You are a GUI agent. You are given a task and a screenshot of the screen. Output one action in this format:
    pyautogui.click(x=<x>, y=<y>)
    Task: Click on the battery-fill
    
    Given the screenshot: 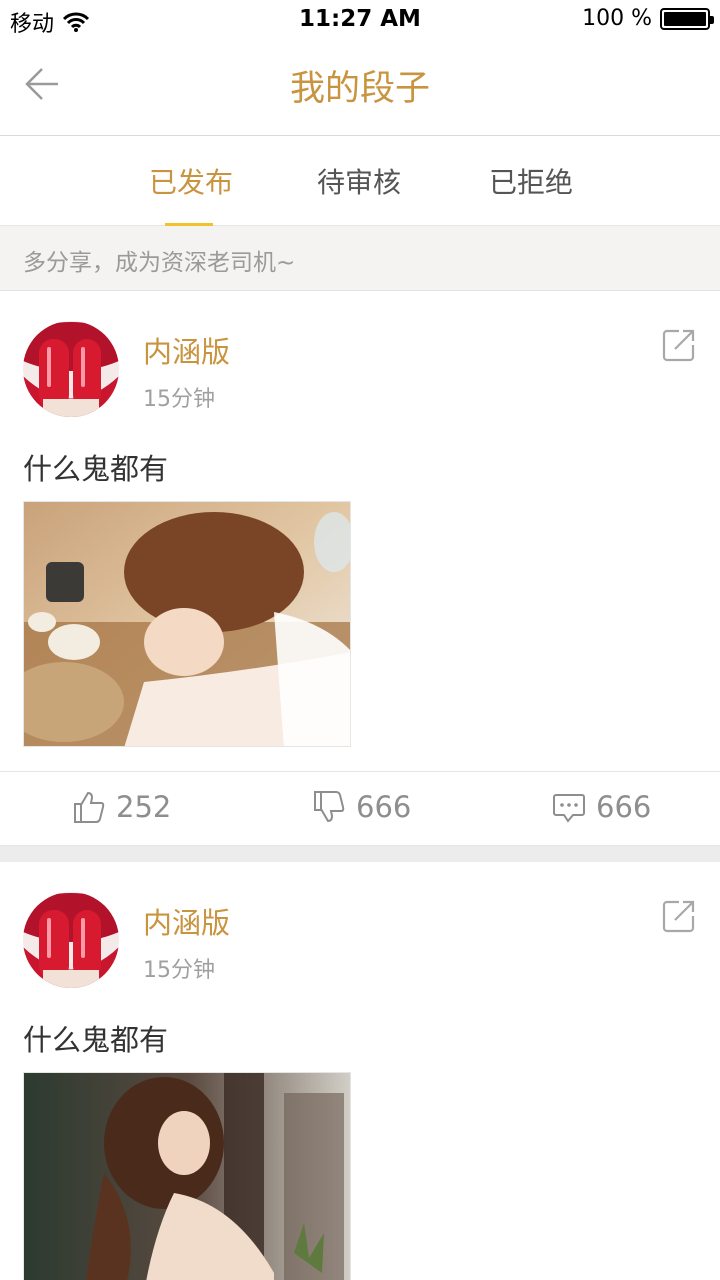 What is the action you would take?
    pyautogui.click(x=685, y=18)
    